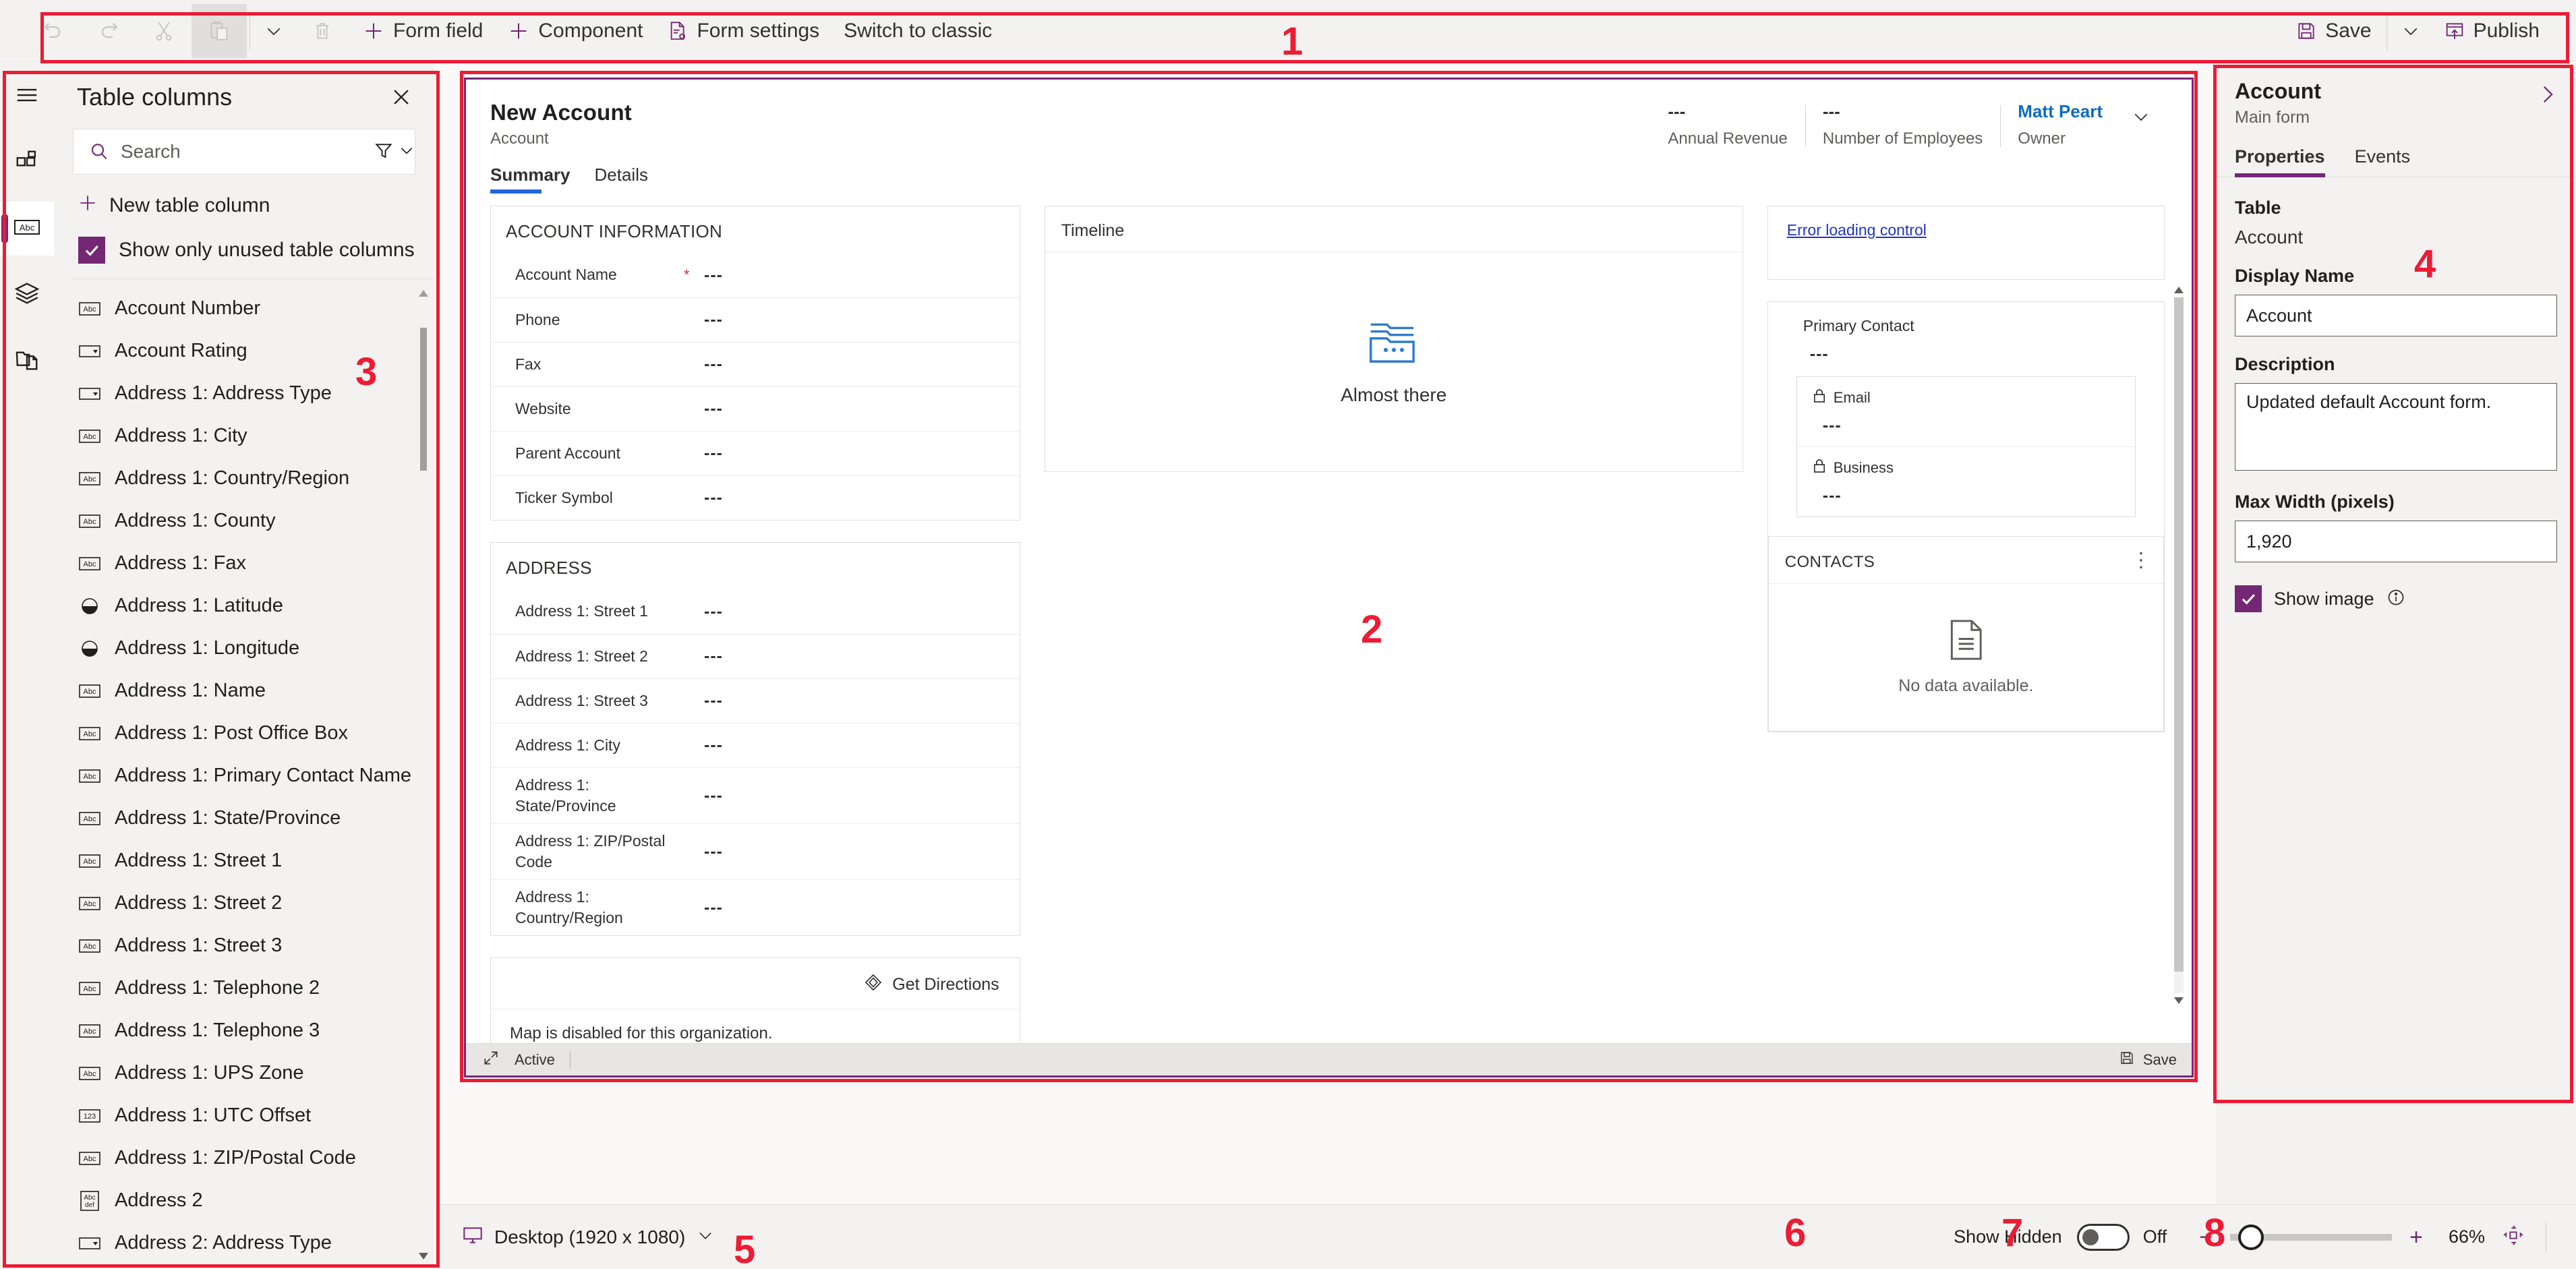 Image resolution: width=2576 pixels, height=1269 pixels. Describe the element at coordinates (2333, 31) in the screenshot. I see `save-button: Save` at that location.